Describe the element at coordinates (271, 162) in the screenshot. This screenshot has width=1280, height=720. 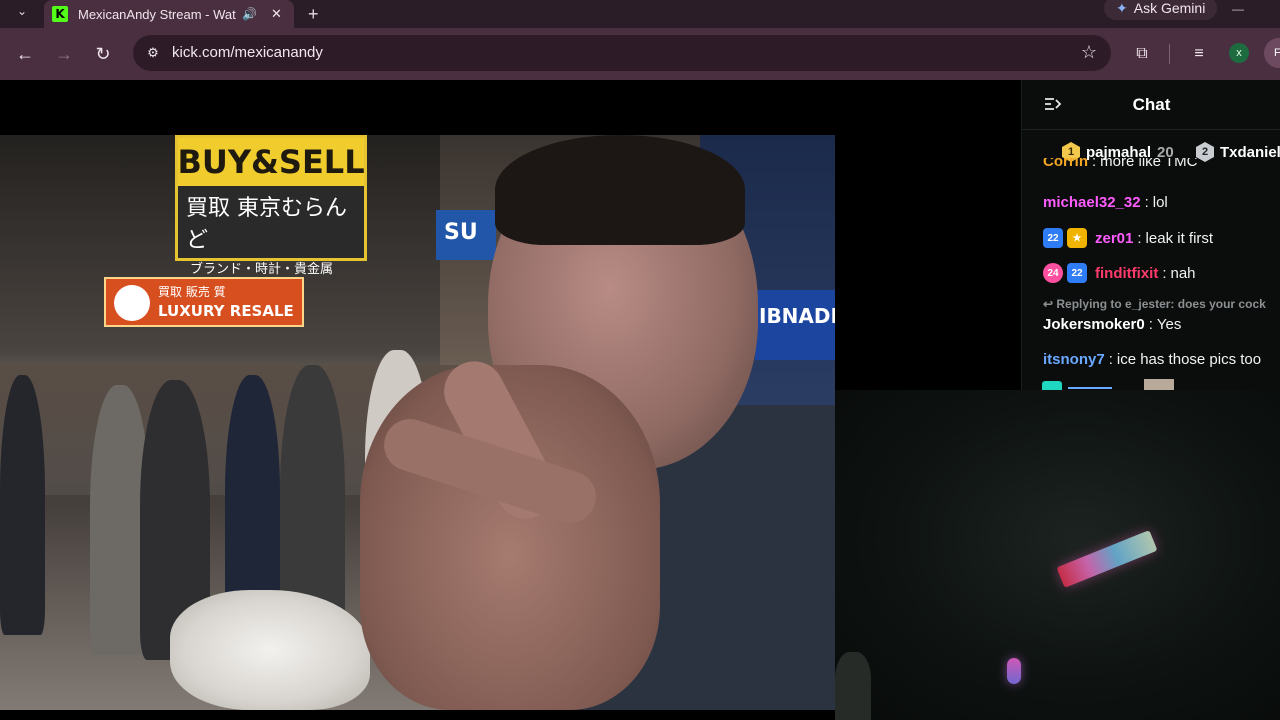
I see `sign-buysell-top: BUY&SELL` at that location.